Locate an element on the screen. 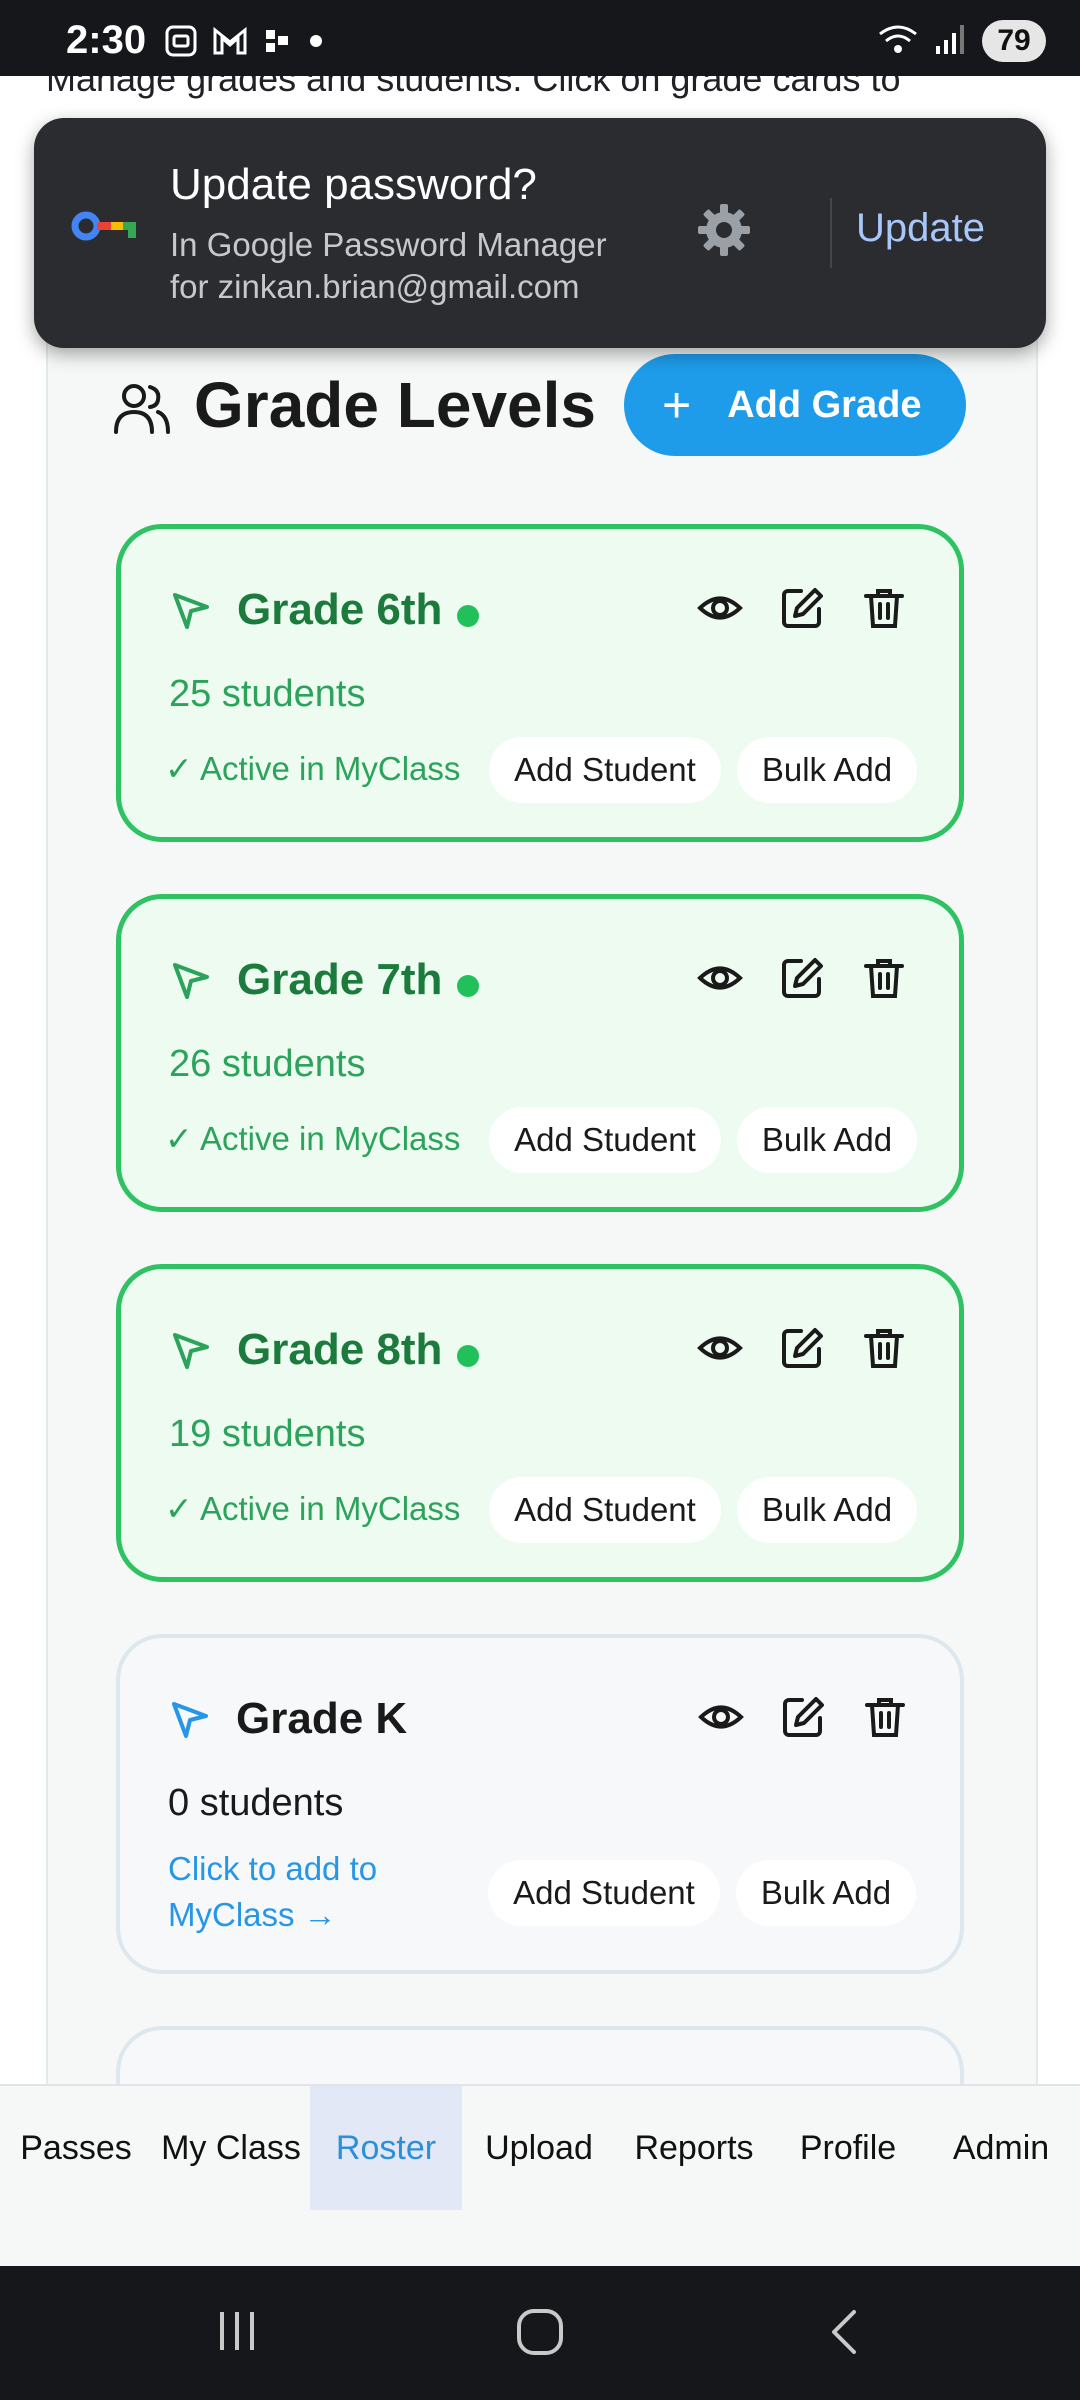  add-link-line1: Click to add to is located at coordinates (273, 1868).